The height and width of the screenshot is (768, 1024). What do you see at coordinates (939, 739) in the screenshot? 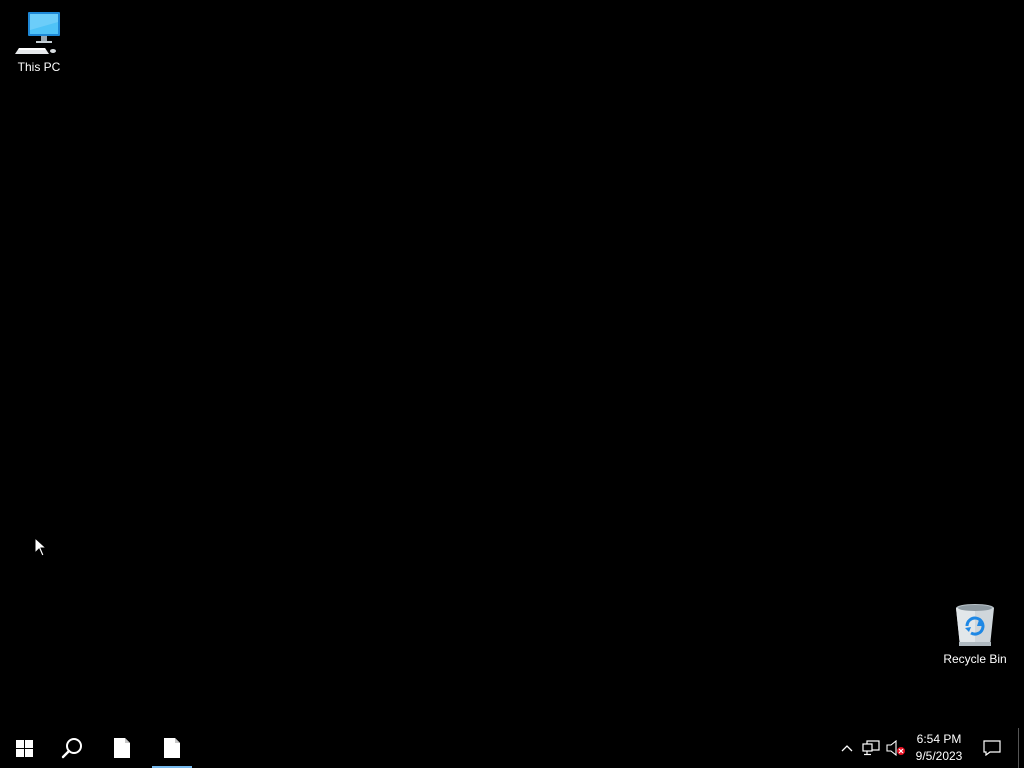
I see `clock-time: 6:54 PM` at bounding box center [939, 739].